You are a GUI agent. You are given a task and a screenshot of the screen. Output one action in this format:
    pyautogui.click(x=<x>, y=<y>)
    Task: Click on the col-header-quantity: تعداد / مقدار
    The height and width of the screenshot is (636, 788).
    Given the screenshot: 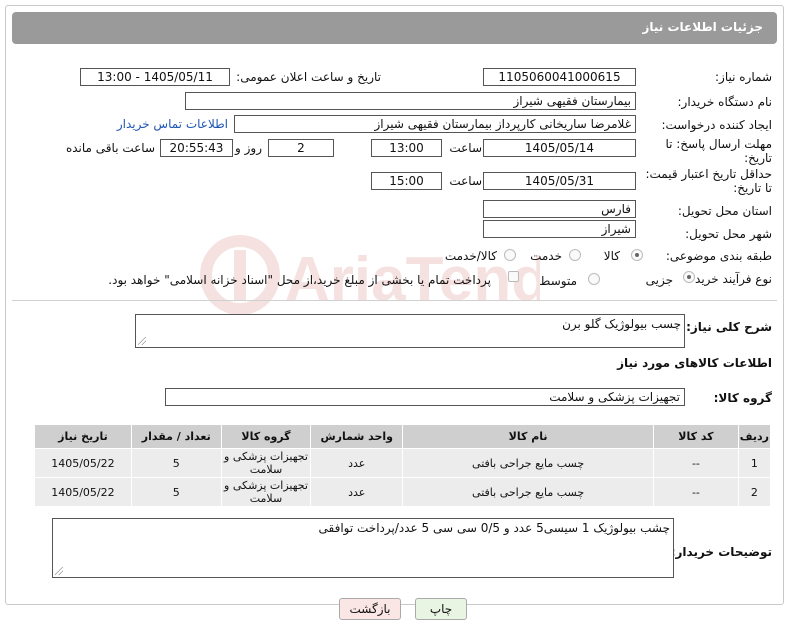 What is the action you would take?
    pyautogui.click(x=176, y=436)
    